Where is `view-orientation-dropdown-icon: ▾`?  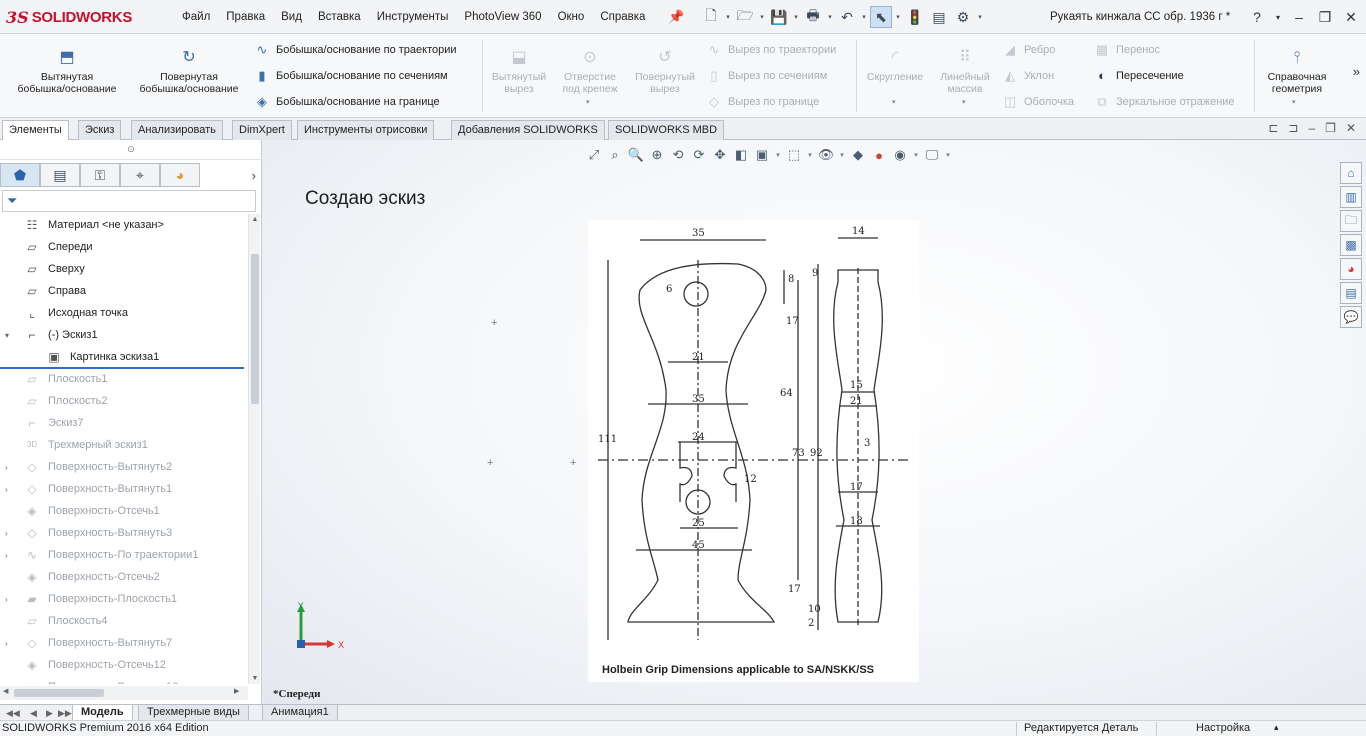
view-orientation-dropdown-icon: ▾ is located at coordinates (778, 155).